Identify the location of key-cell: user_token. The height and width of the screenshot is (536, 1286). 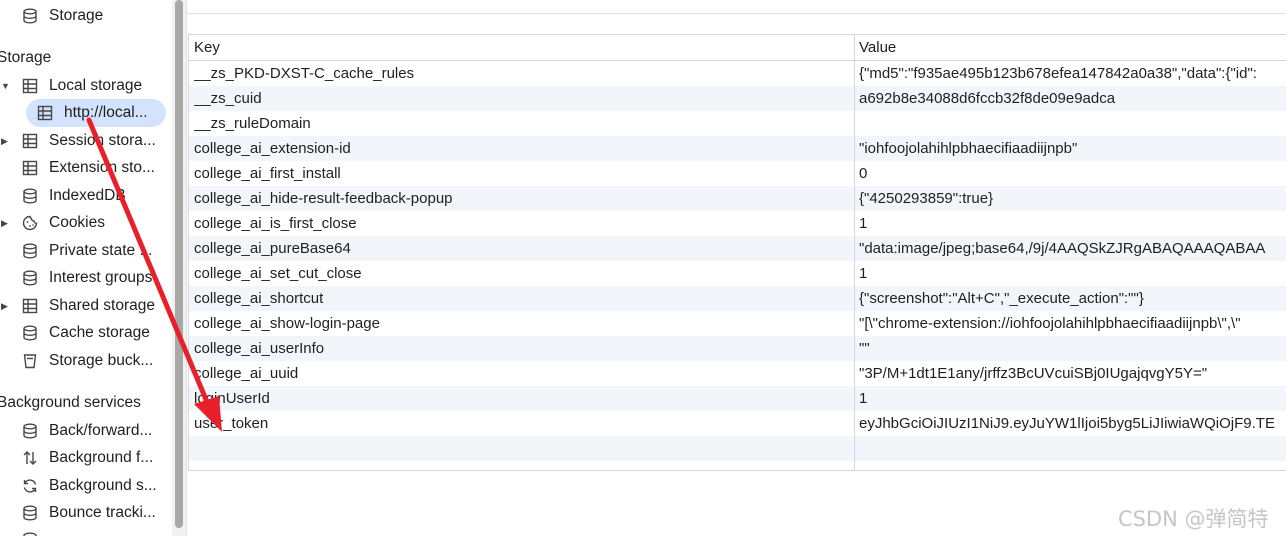
(231, 423).